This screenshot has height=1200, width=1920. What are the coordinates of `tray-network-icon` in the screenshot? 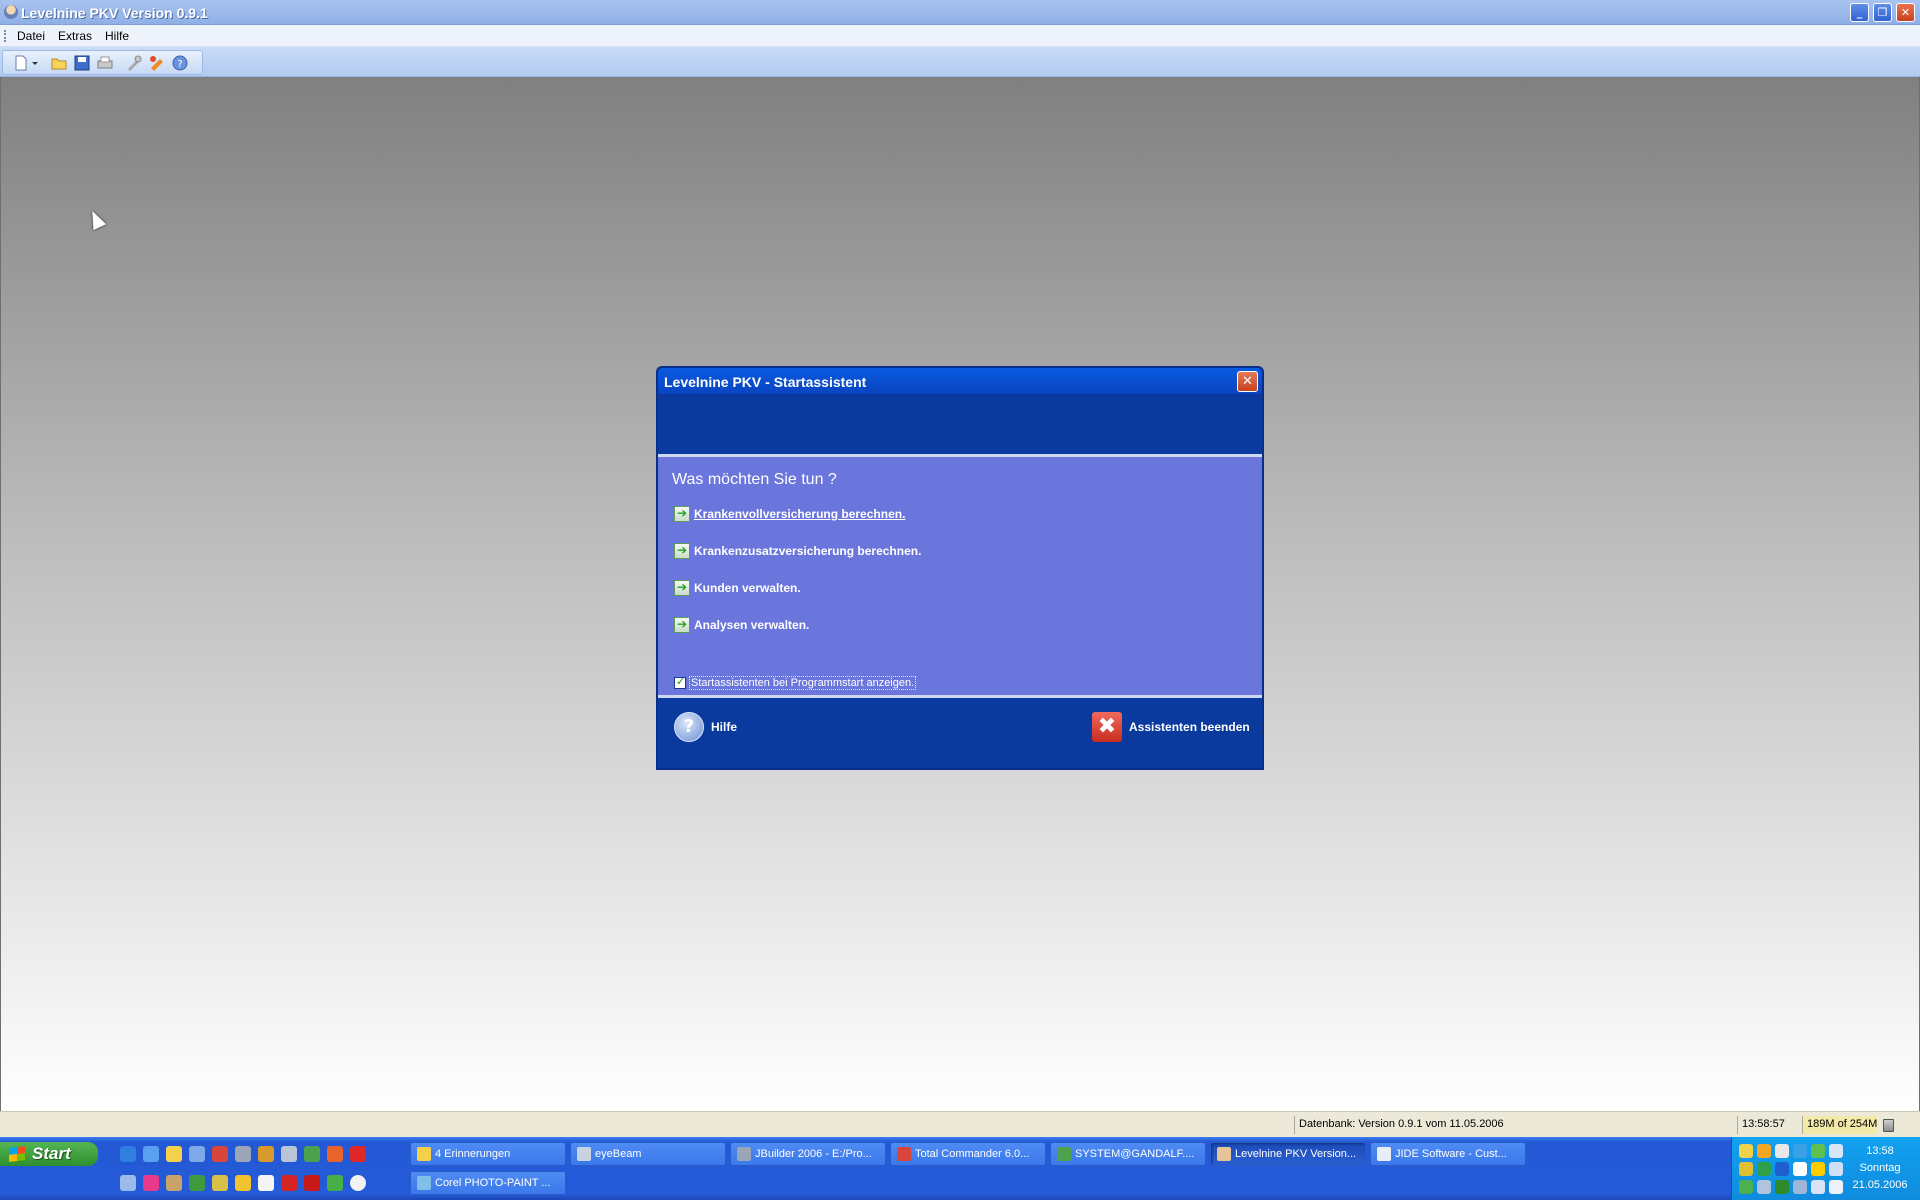 It's located at (1746, 1151).